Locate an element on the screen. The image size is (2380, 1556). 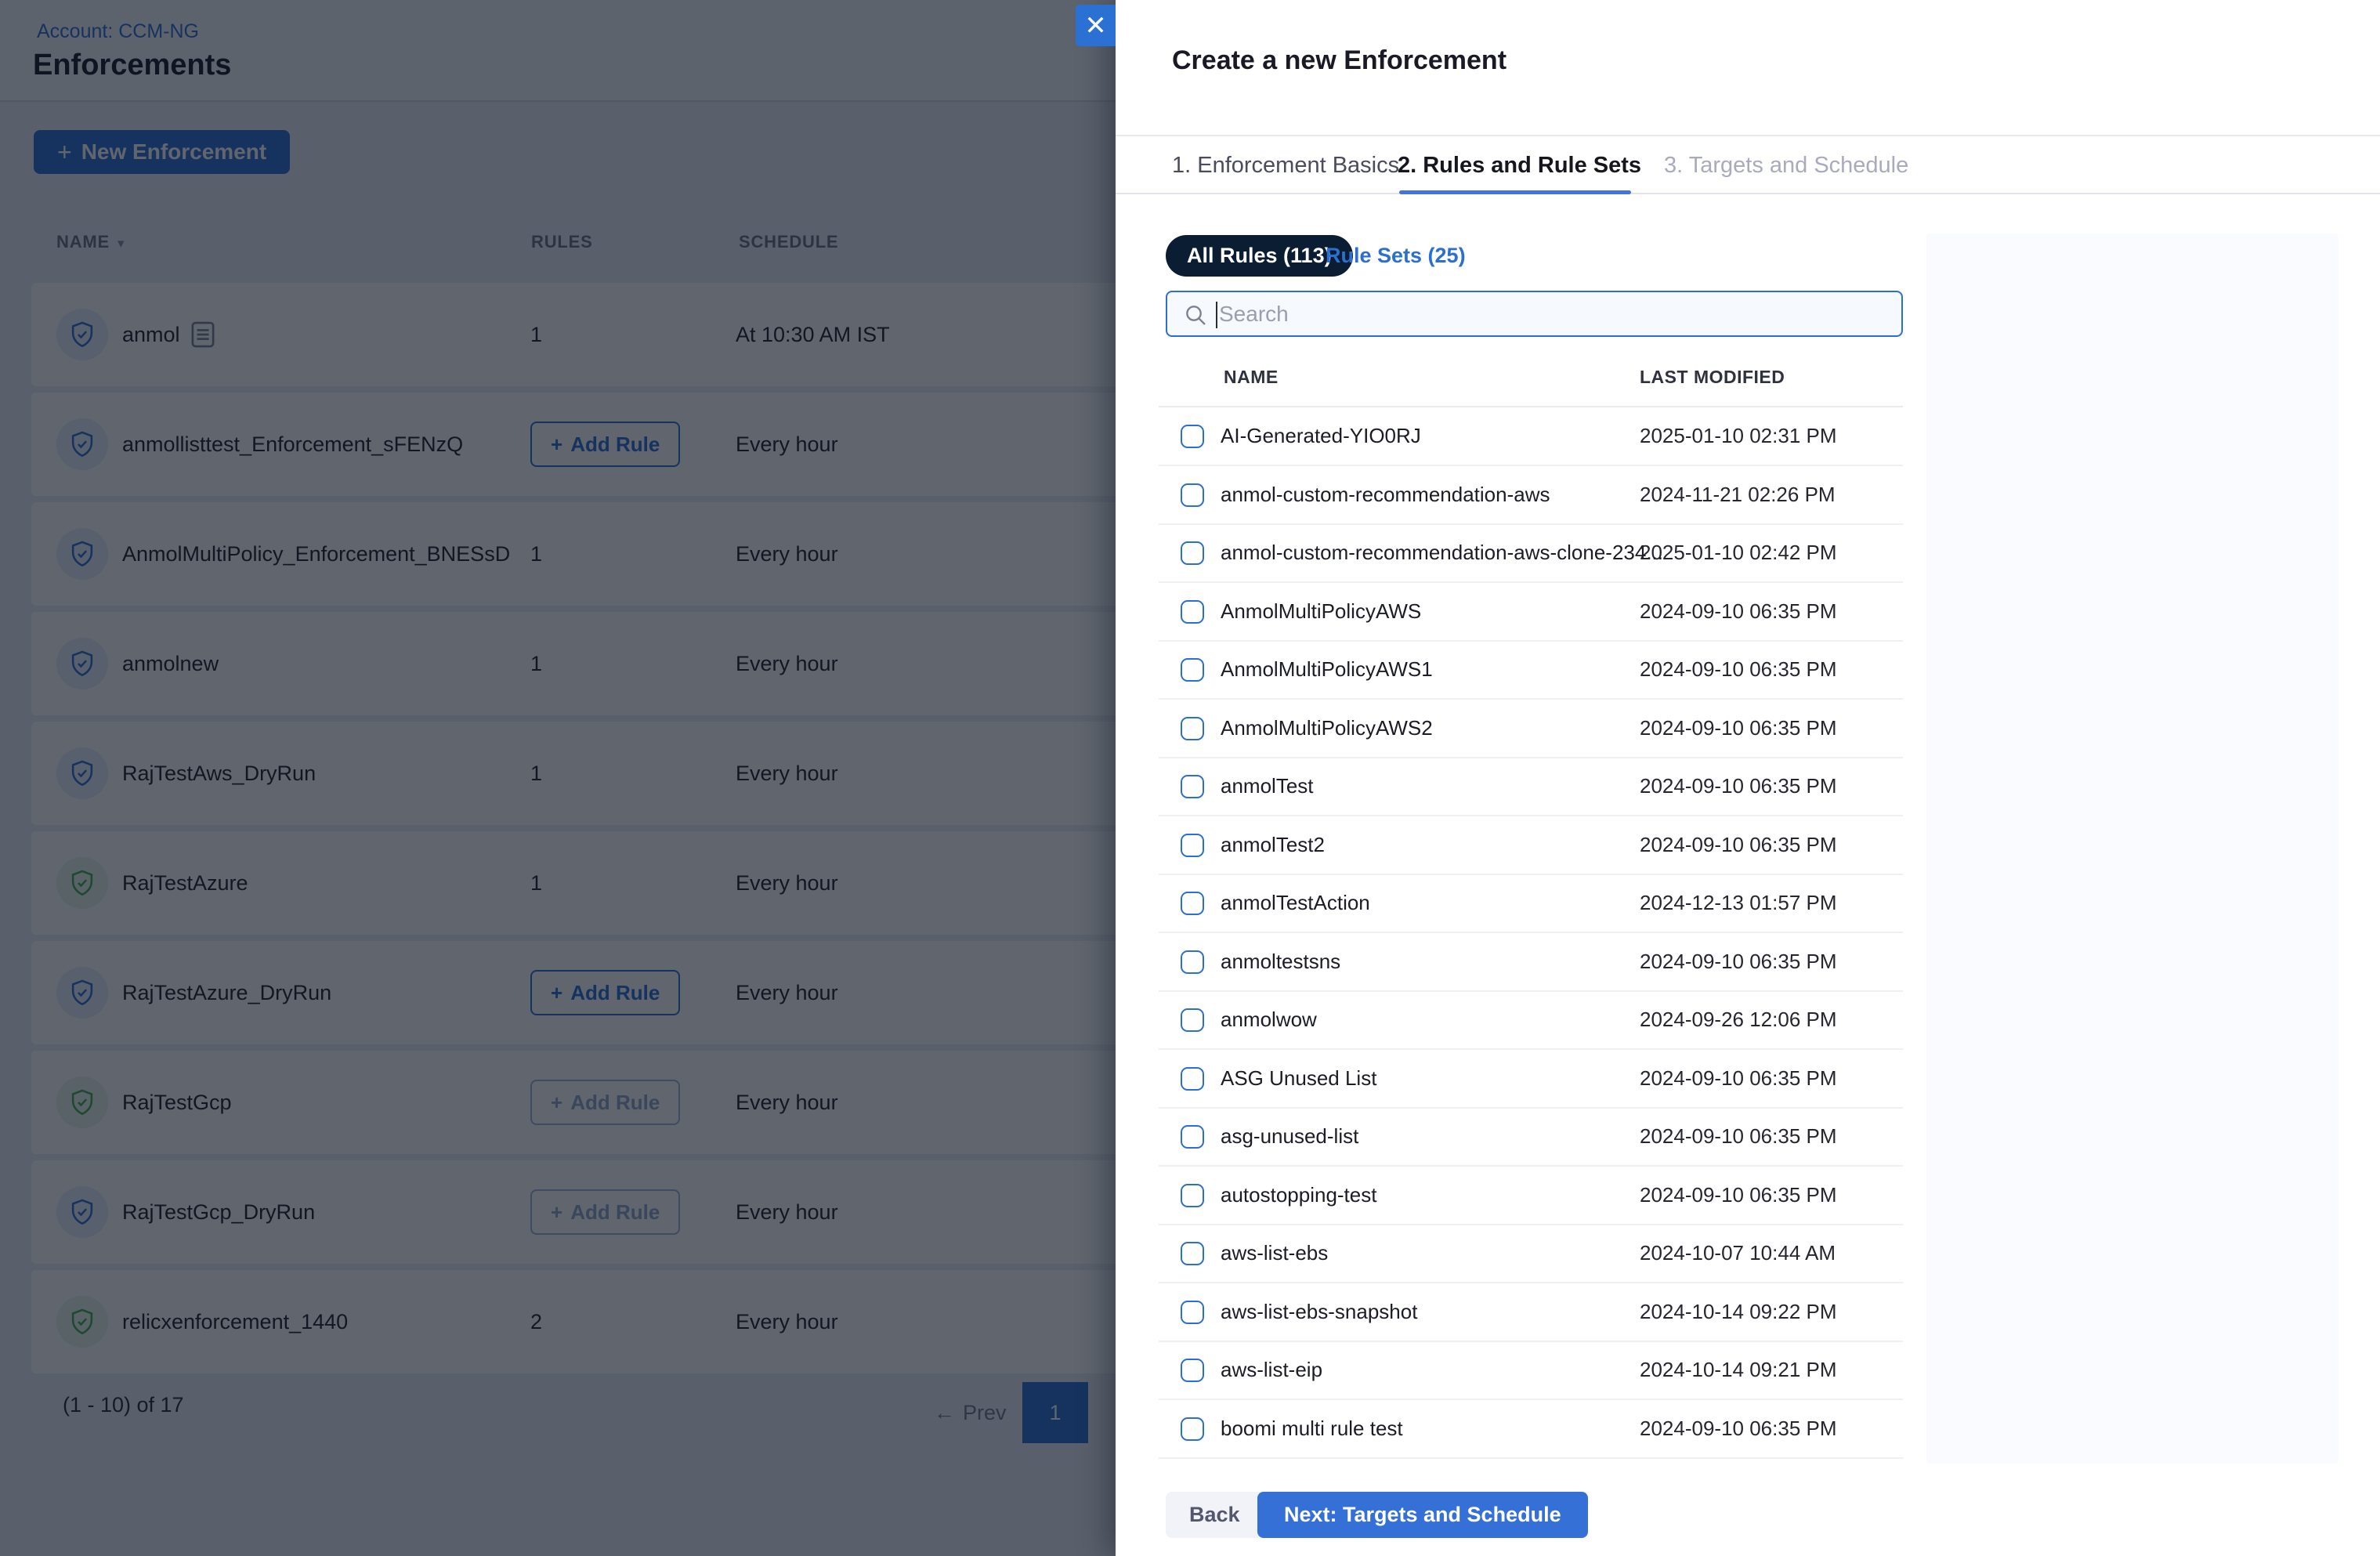
rule-last-modified: 2025-01-10 02:42 PM is located at coordinates (1738, 552).